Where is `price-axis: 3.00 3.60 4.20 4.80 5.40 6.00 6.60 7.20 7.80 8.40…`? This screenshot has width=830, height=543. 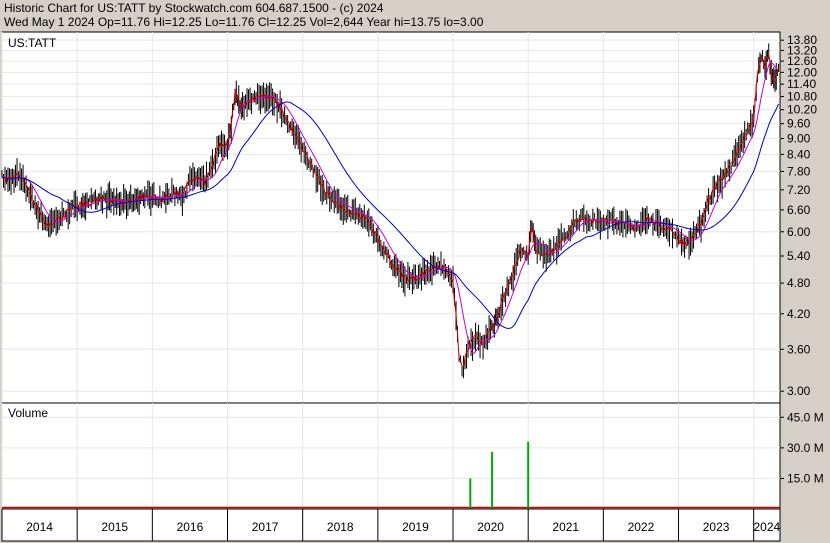 price-axis: 3.00 3.60 4.20 4.80 5.40 6.00 6.60 7.20 7.80 8.40… is located at coordinates (798, 215).